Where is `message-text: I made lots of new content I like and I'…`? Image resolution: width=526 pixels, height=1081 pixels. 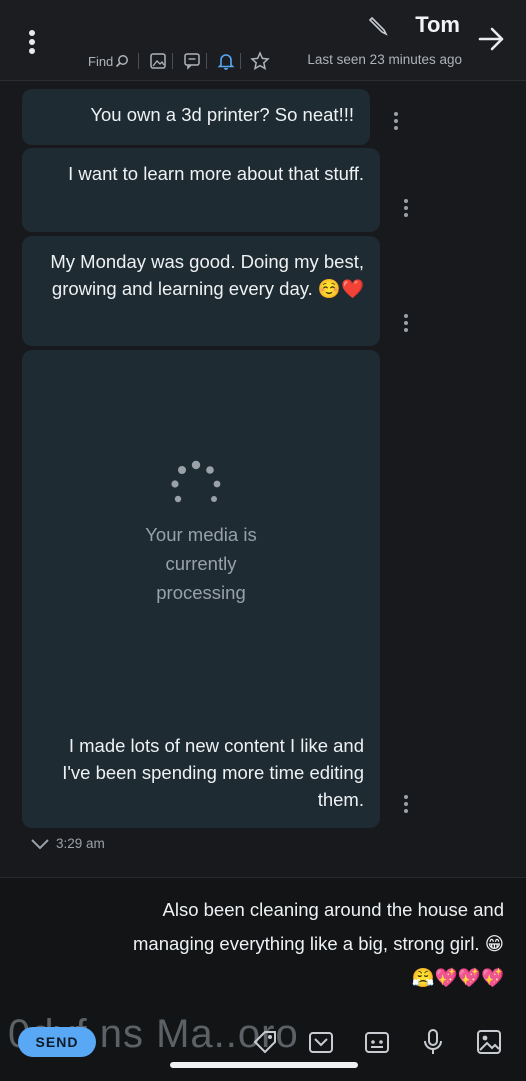
message-text: I made lots of new content I like and I'… is located at coordinates (213, 772).